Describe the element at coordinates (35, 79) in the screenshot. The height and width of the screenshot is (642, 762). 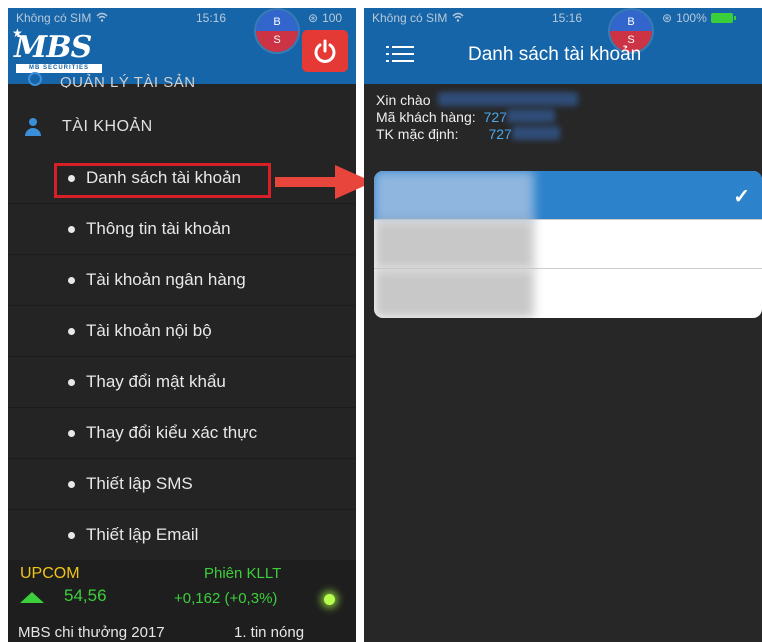
I see `asset-icon` at that location.